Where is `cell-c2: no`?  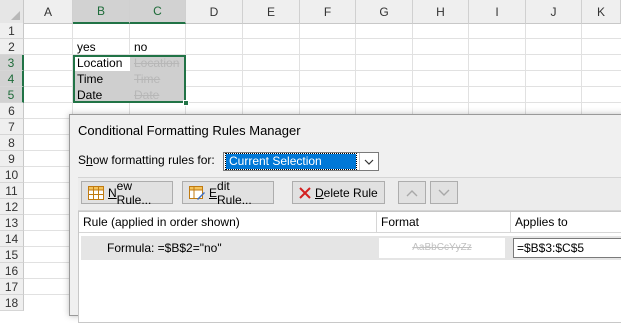 cell-c2: no is located at coordinates (140, 47).